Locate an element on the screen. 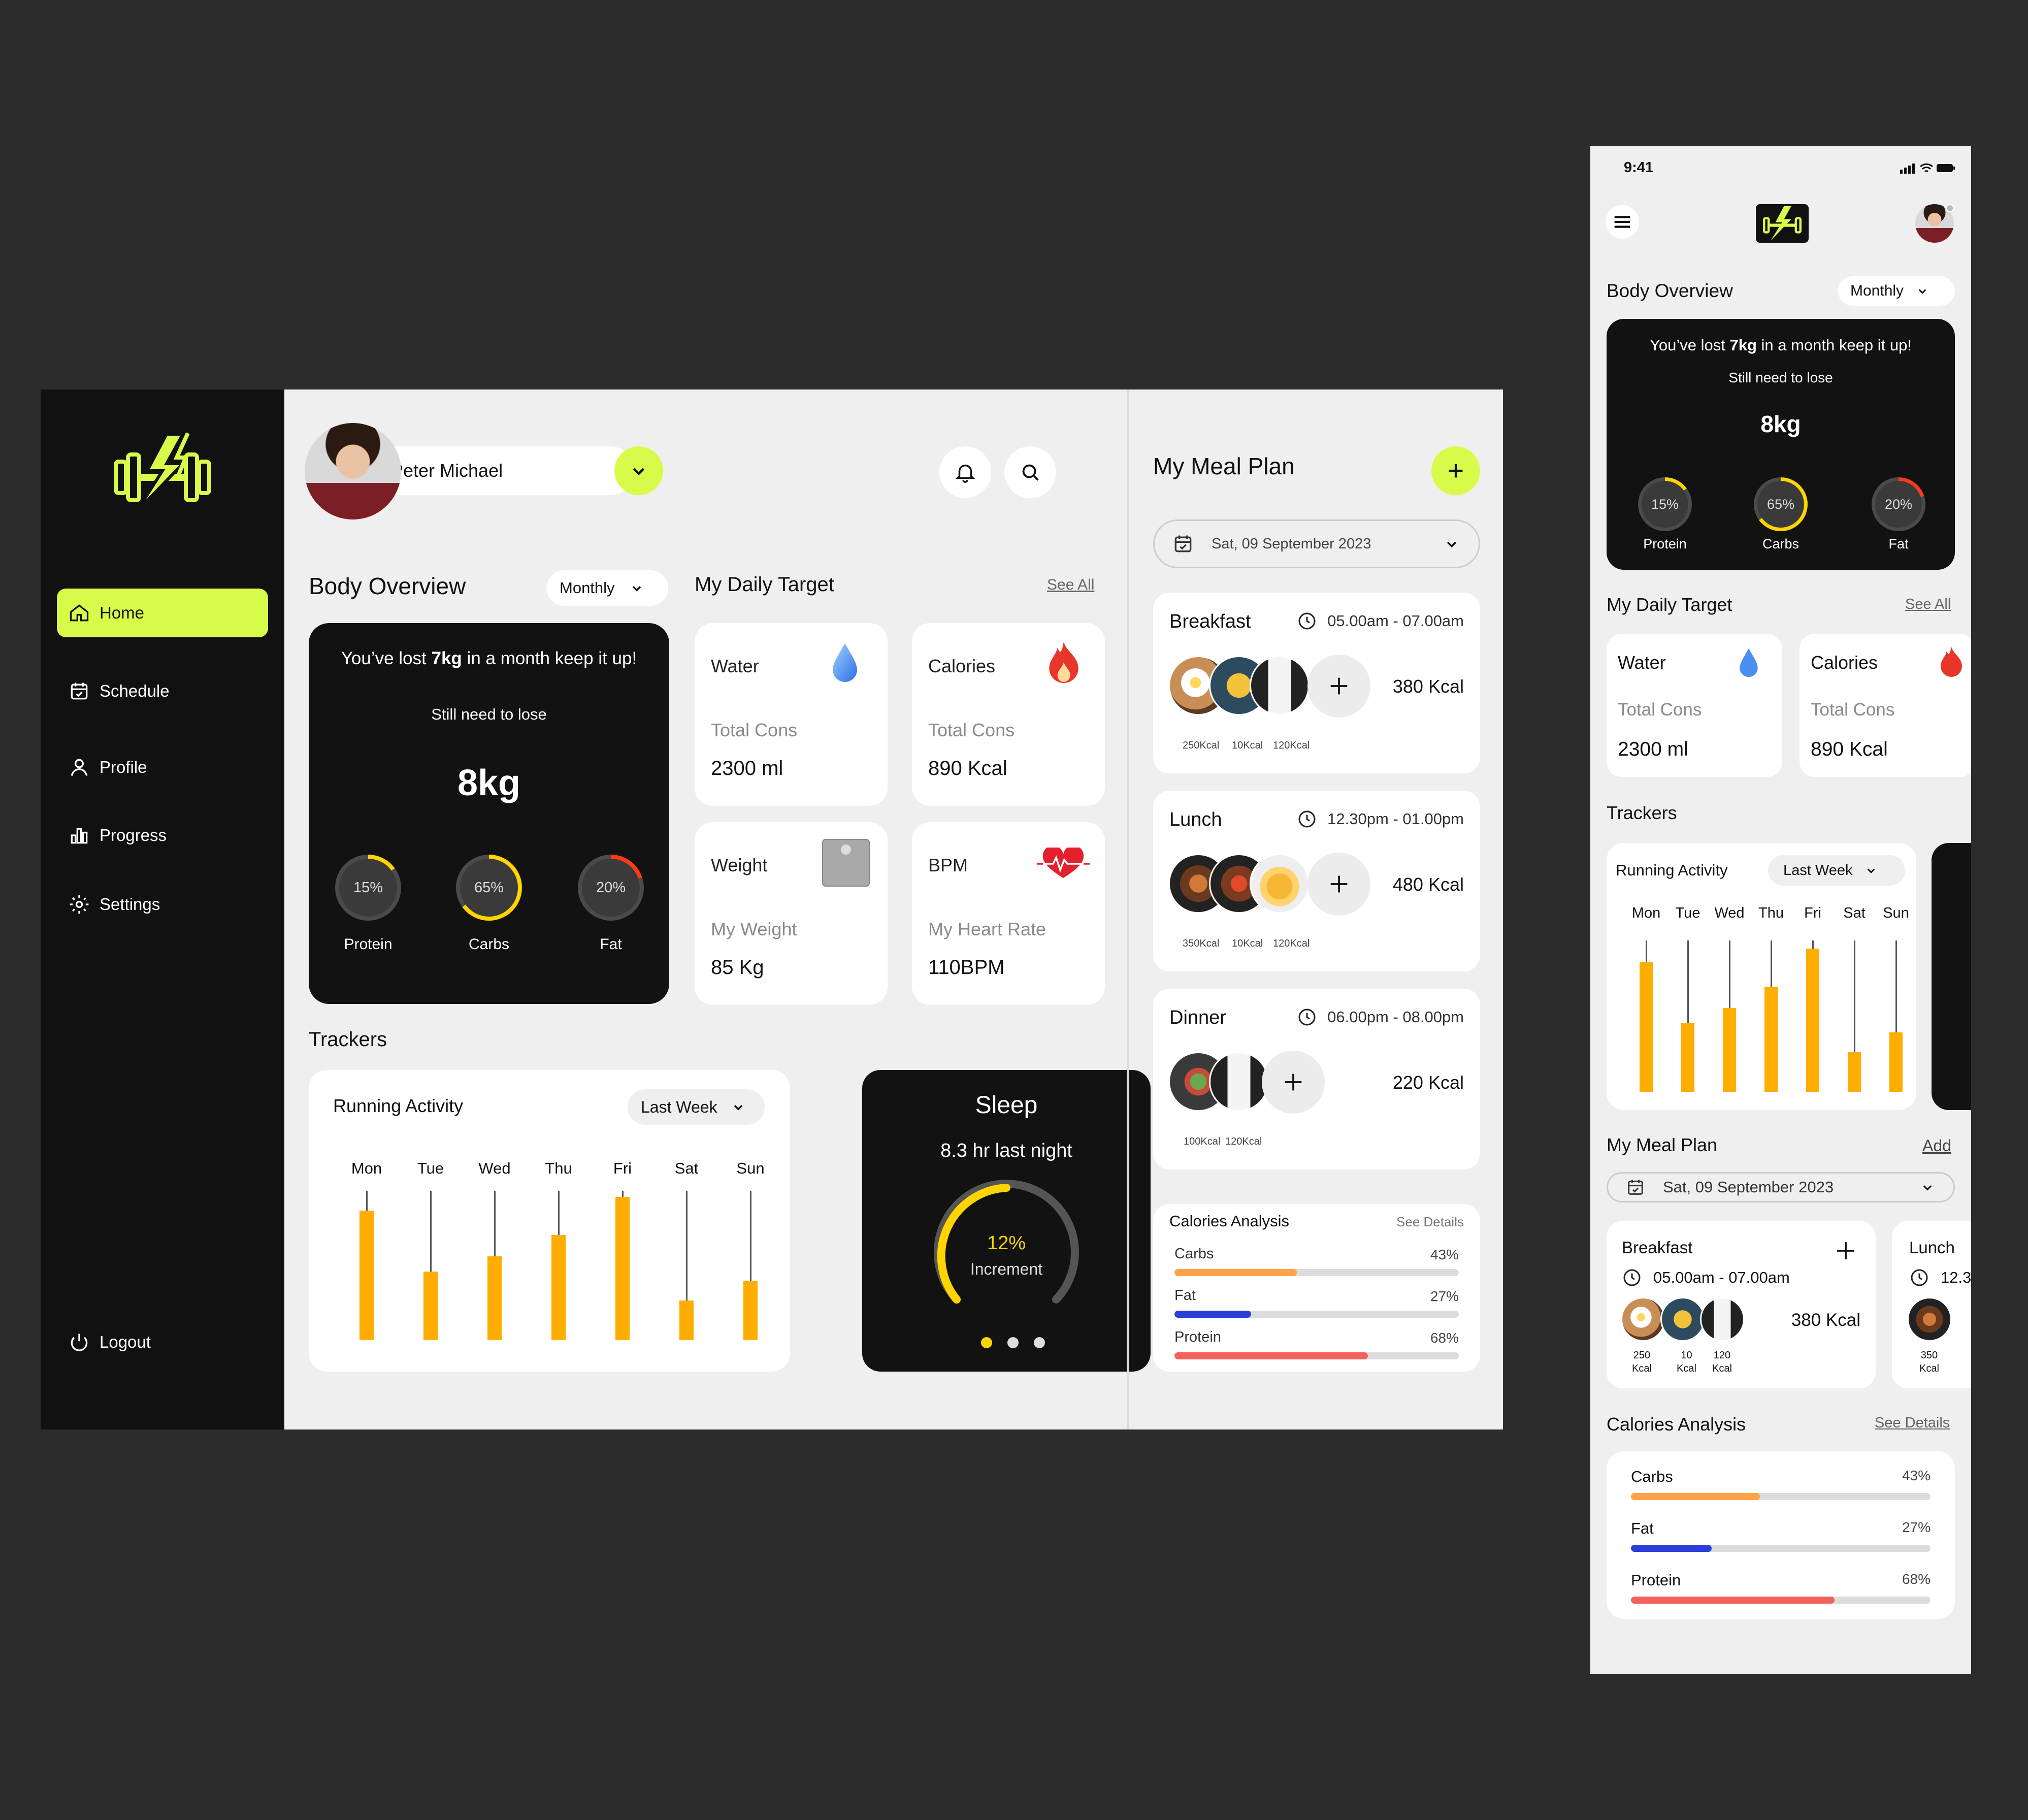 This screenshot has width=2028, height=1820. logout-button: Logout is located at coordinates (162, 1342).